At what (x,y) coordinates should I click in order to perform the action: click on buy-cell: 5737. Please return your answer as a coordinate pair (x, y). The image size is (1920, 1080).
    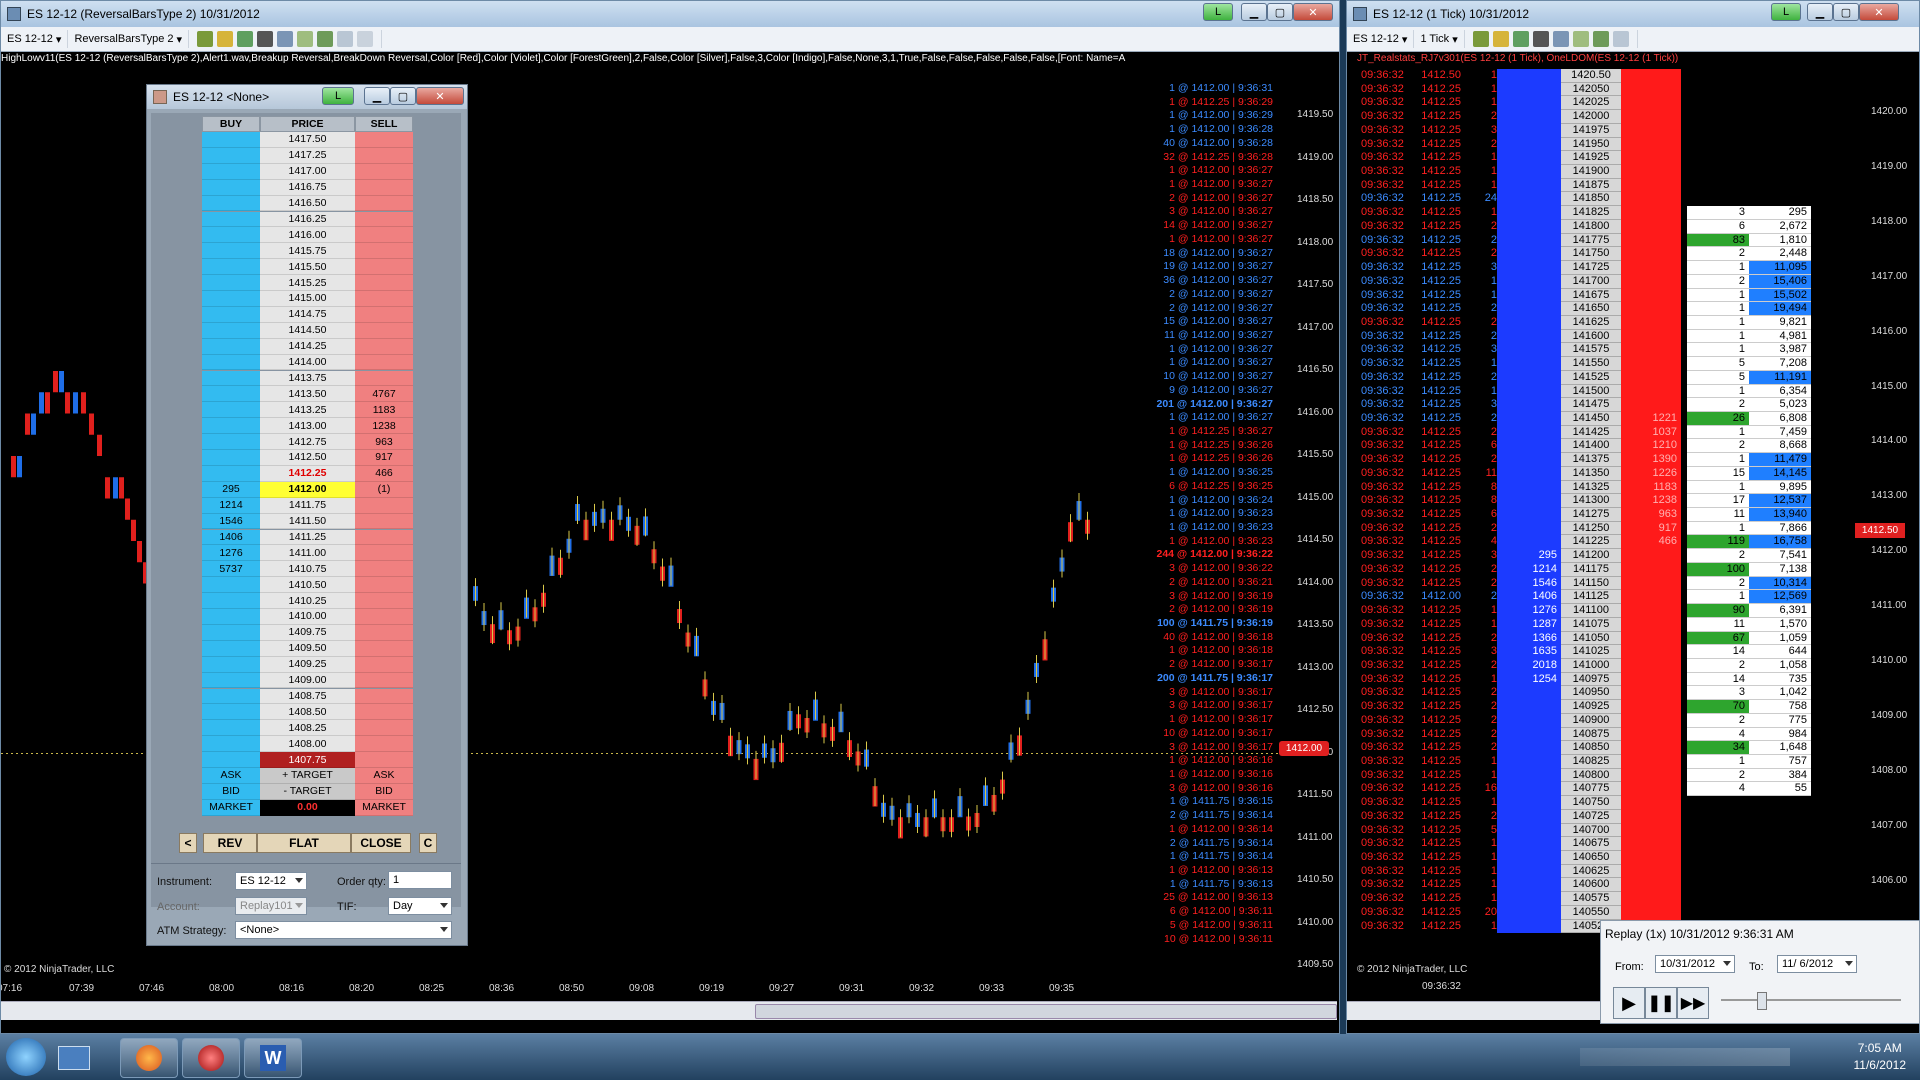
    Looking at the image, I should click on (231, 569).